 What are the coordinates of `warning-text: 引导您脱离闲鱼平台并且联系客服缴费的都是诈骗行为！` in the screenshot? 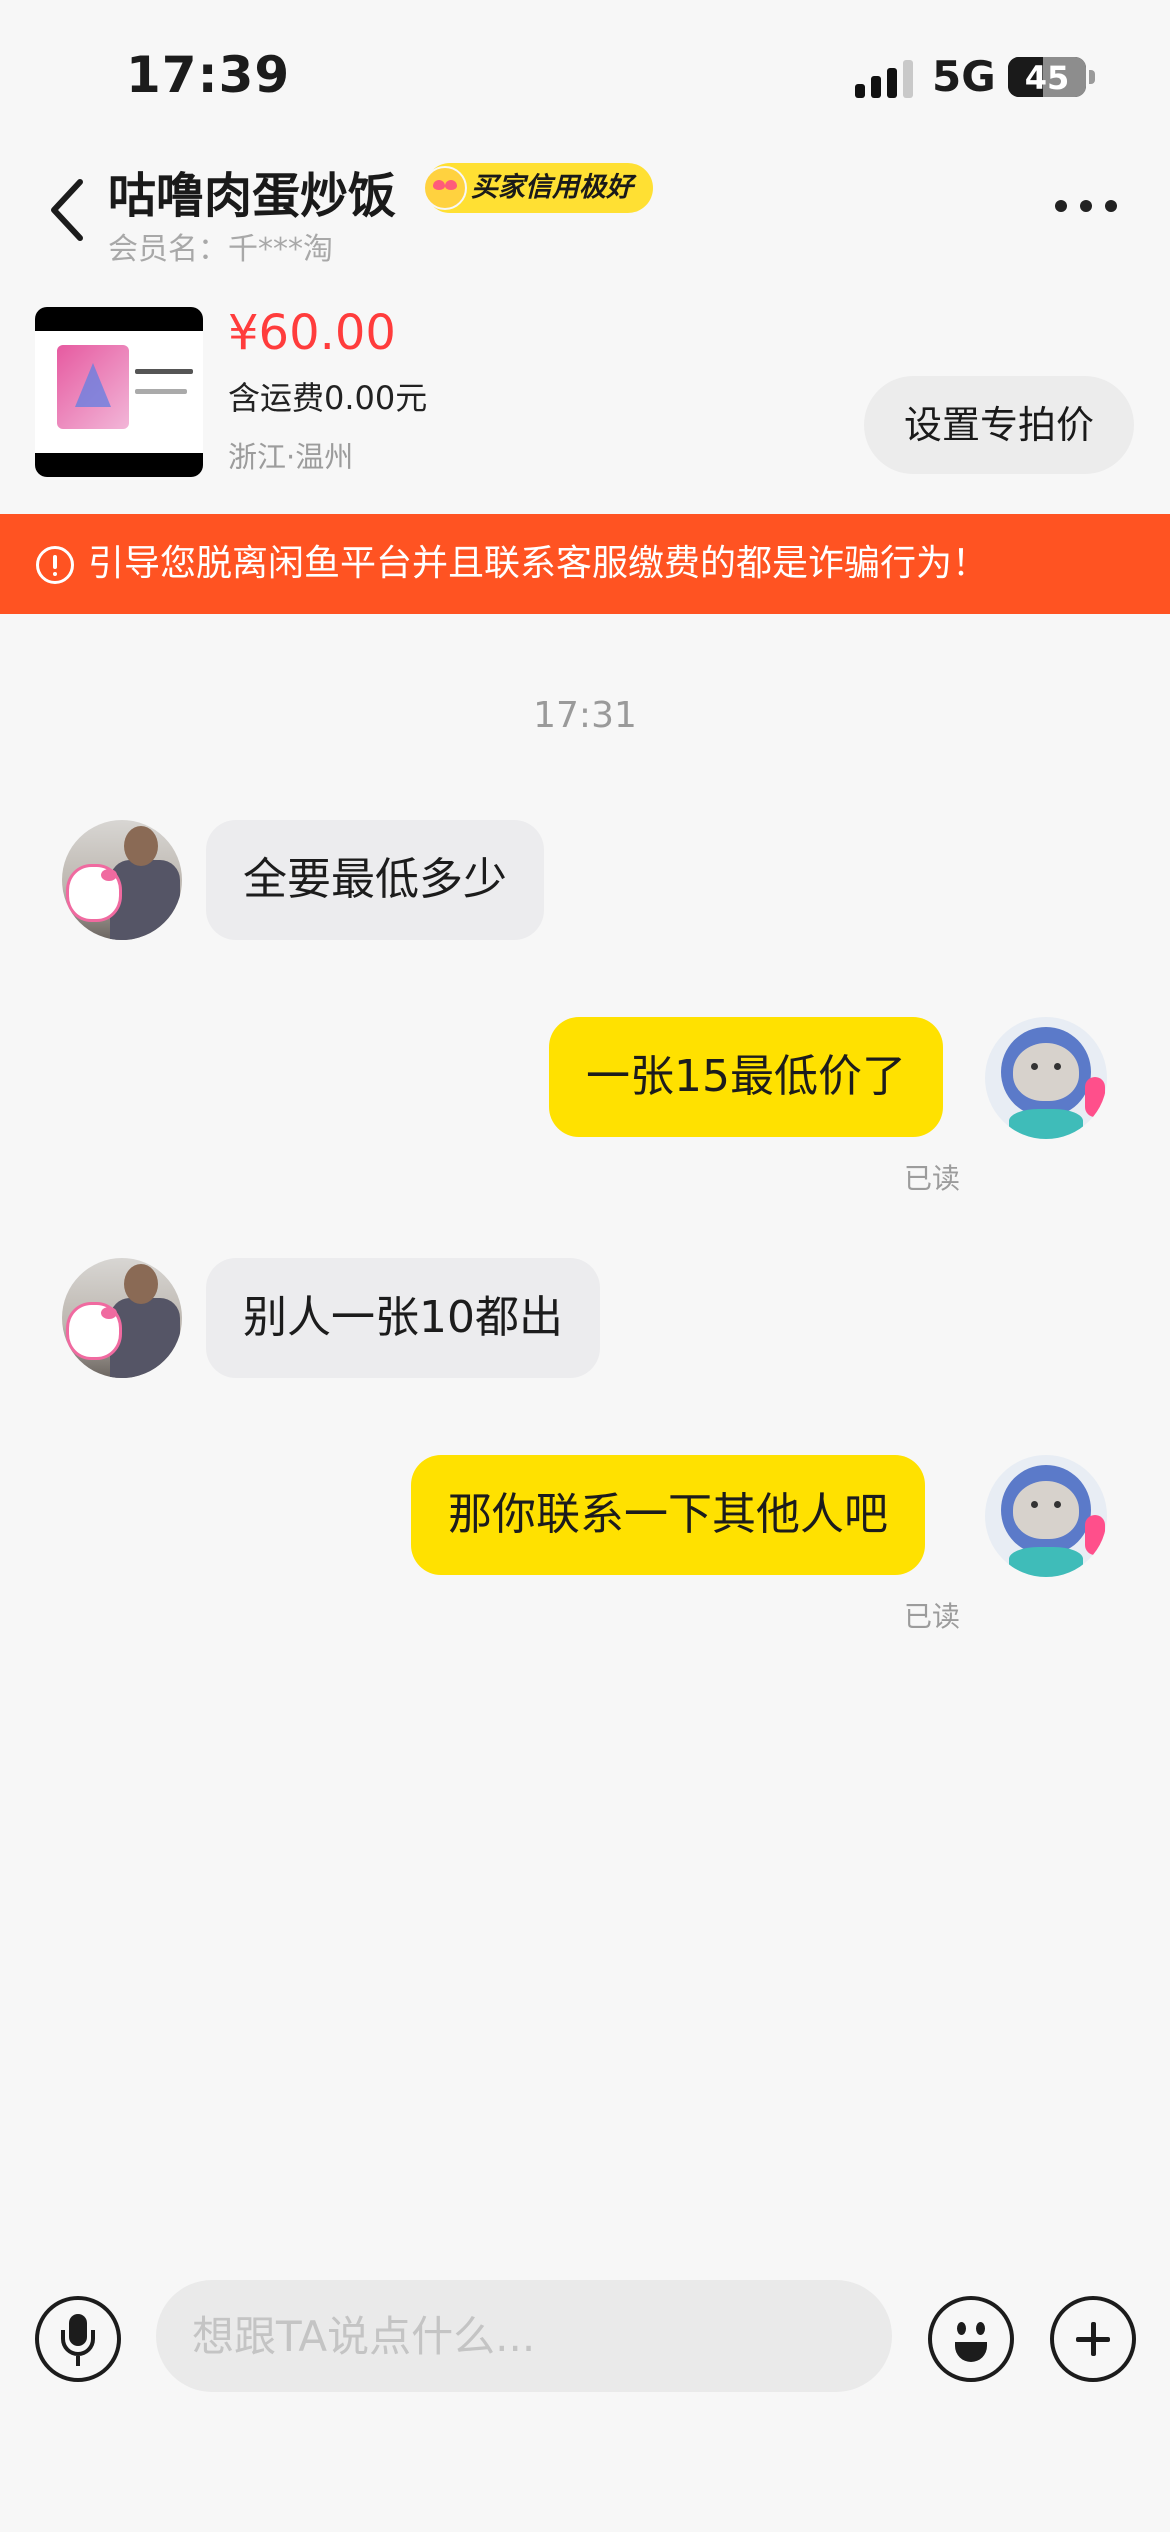 It's located at (538, 563).